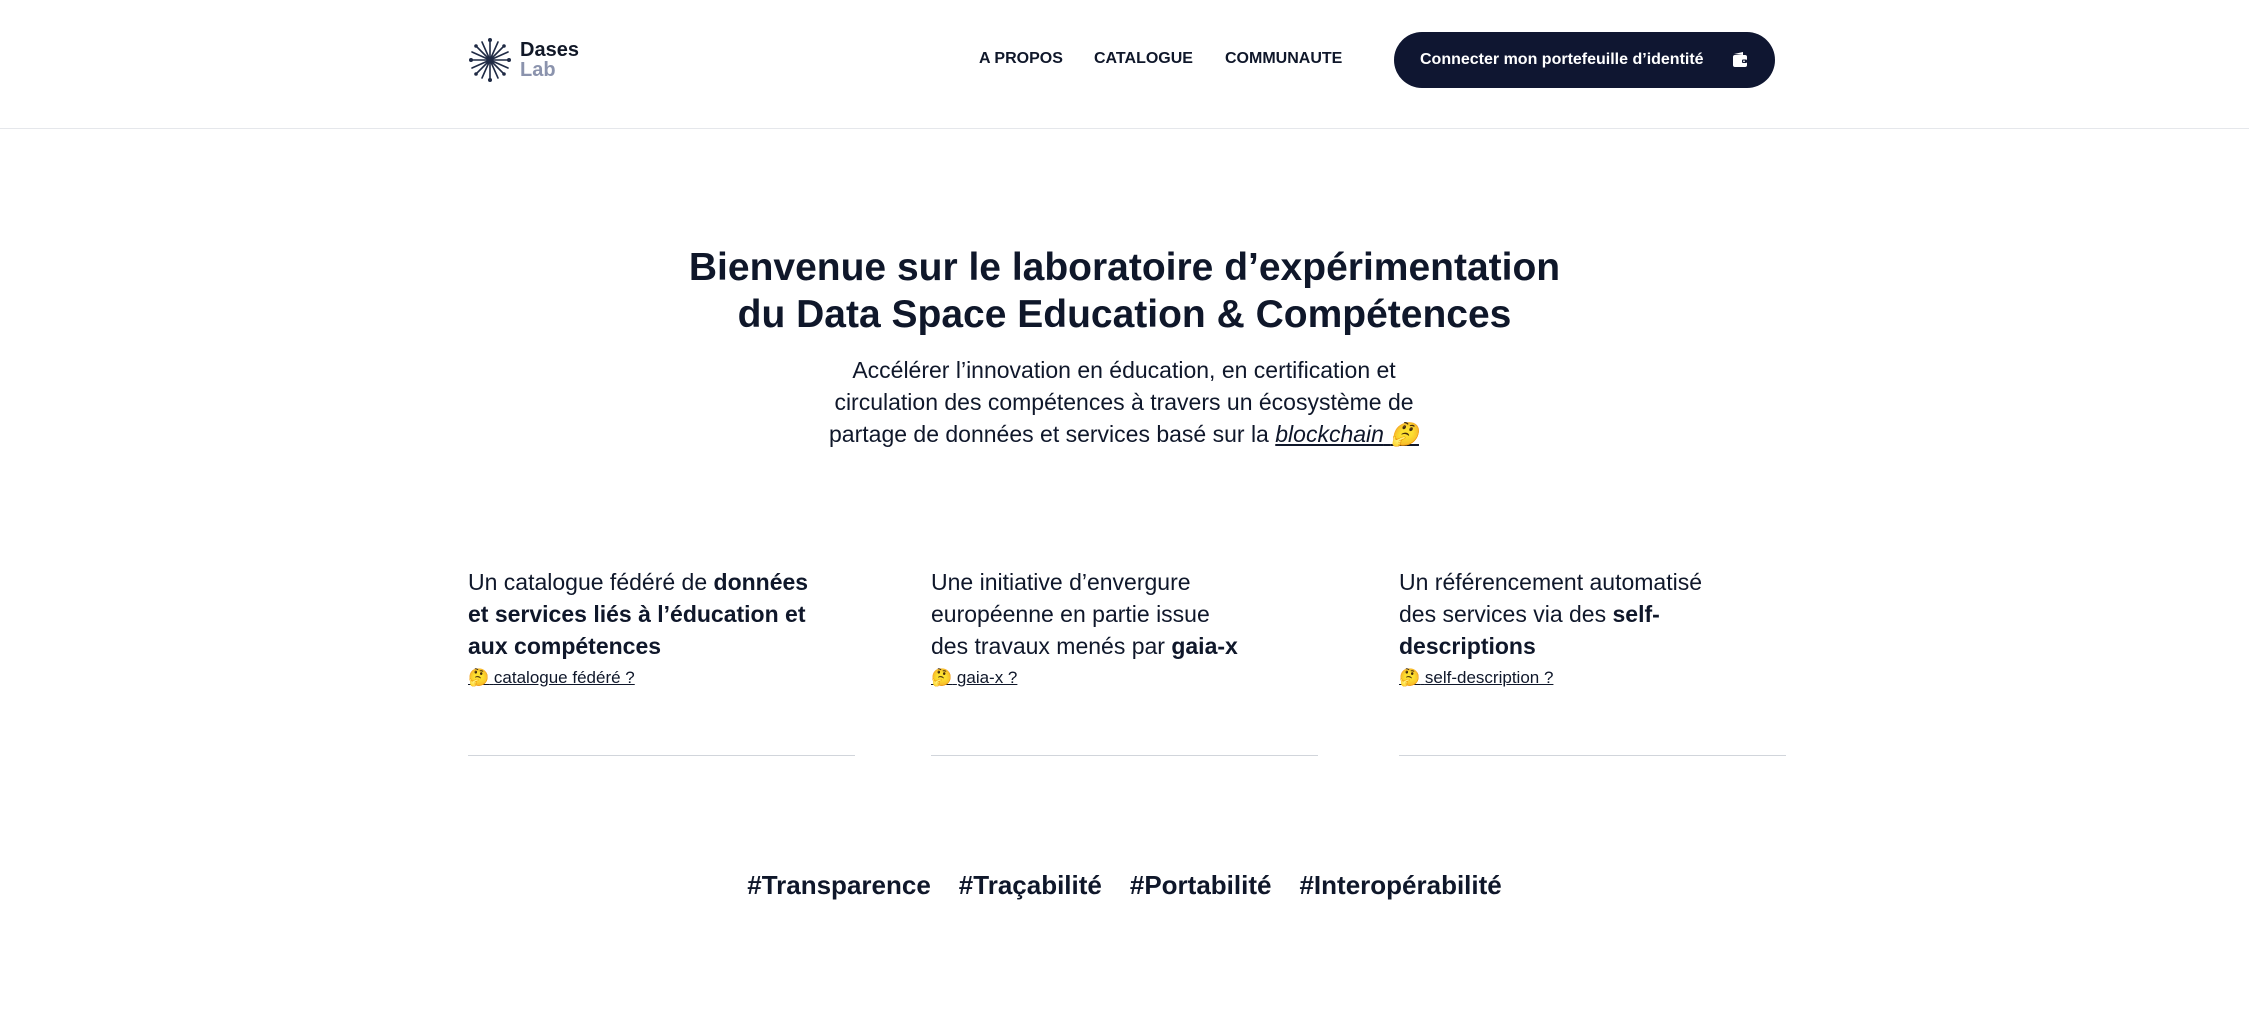 The image size is (2249, 1009). Describe the element at coordinates (1550, 582) in the screenshot. I see `feature-text-part: Un référencement automatisé` at that location.